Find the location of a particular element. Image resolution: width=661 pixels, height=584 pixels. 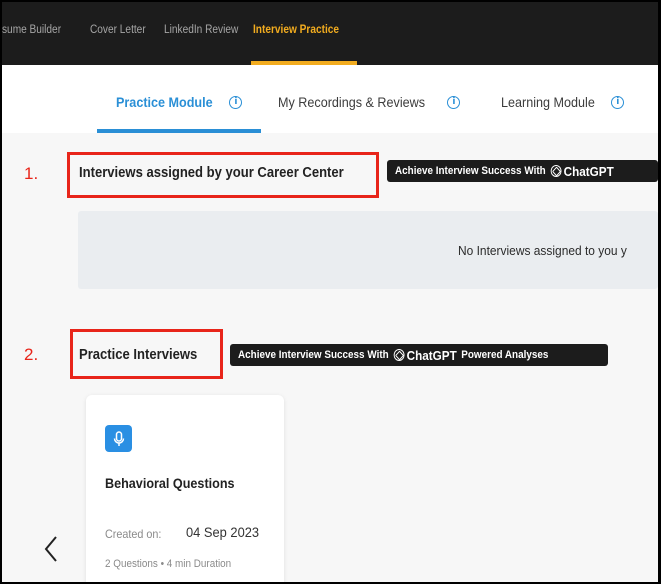

nav-link-cover-letter: Cover Letter is located at coordinates (118, 30).